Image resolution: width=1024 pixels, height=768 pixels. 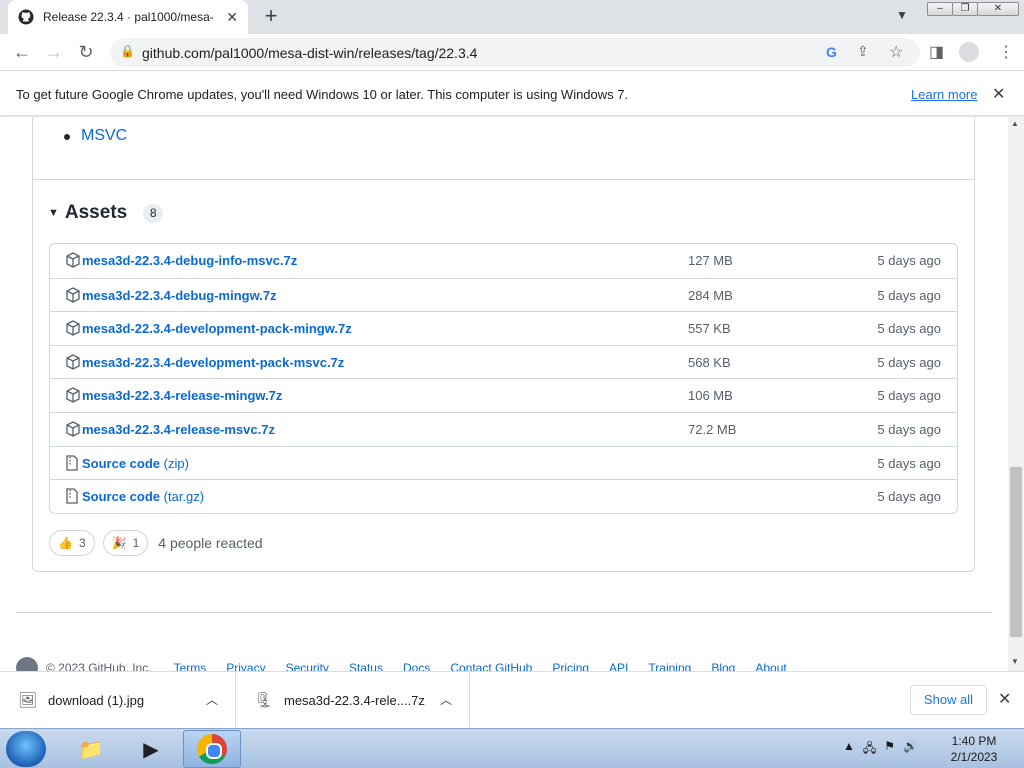 I want to click on minimize-button: –, so click(x=940, y=9).